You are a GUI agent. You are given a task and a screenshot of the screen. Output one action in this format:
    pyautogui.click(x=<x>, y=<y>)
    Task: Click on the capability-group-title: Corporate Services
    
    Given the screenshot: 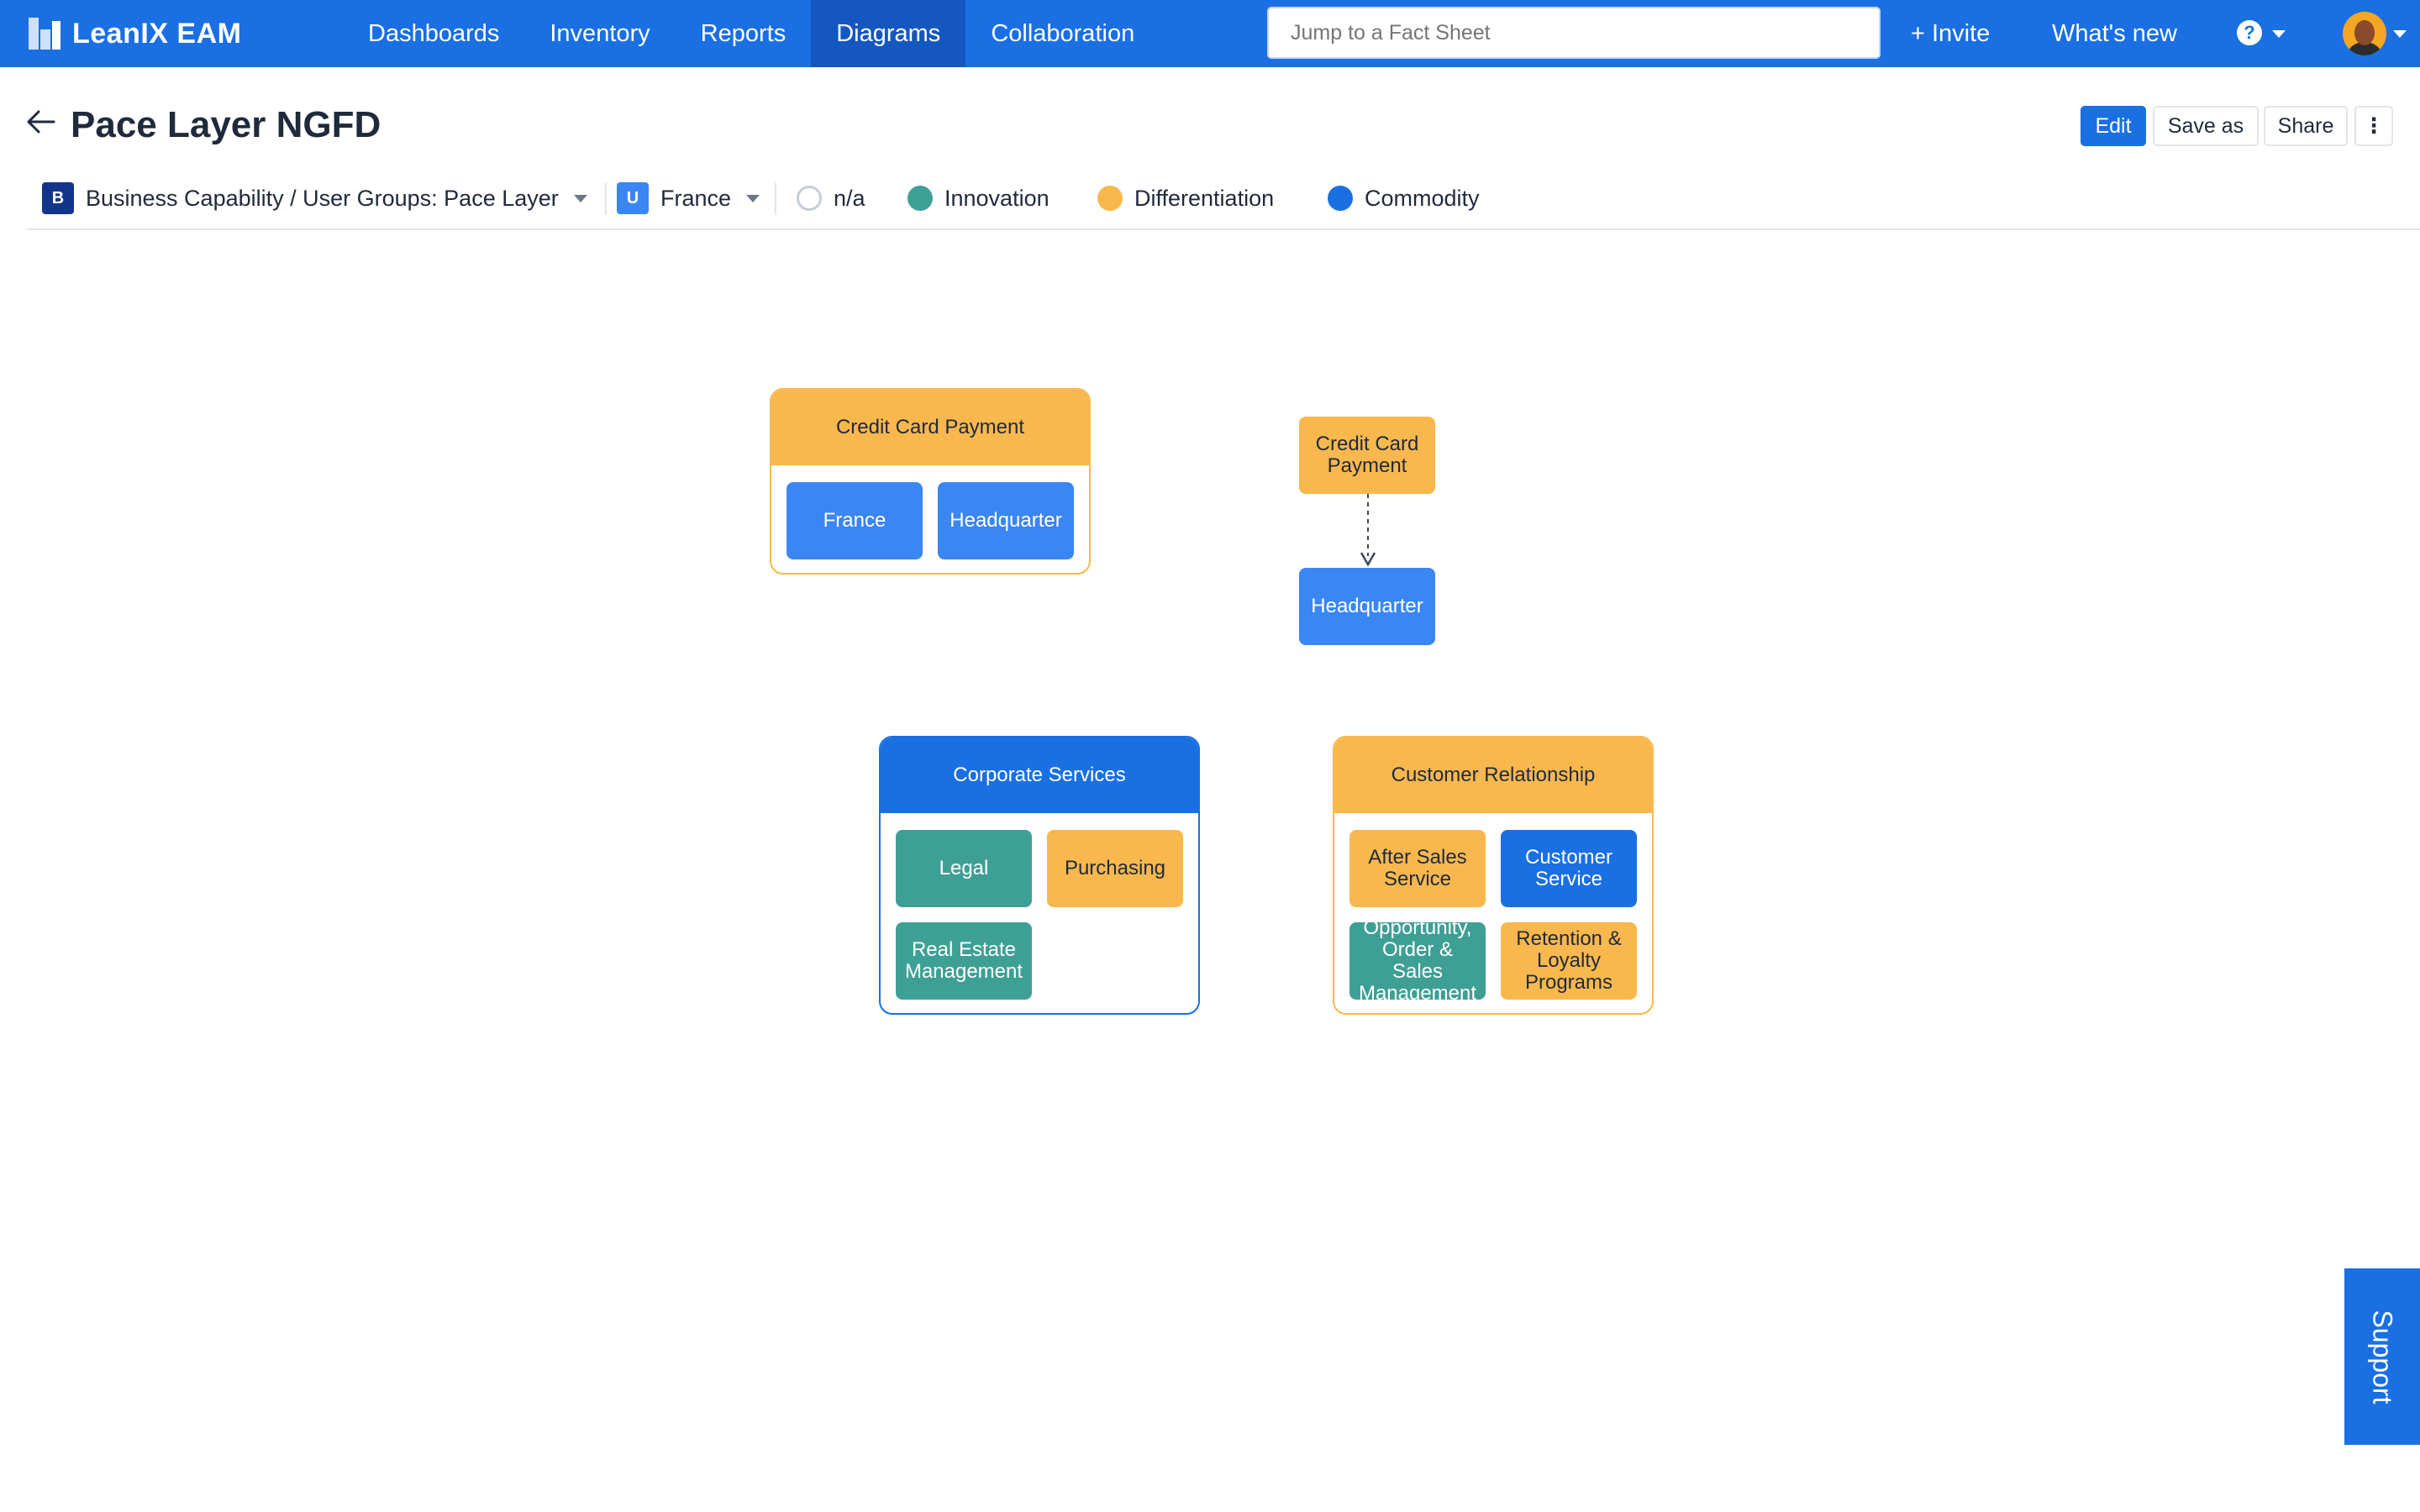 What is the action you would take?
    pyautogui.click(x=1040, y=775)
    